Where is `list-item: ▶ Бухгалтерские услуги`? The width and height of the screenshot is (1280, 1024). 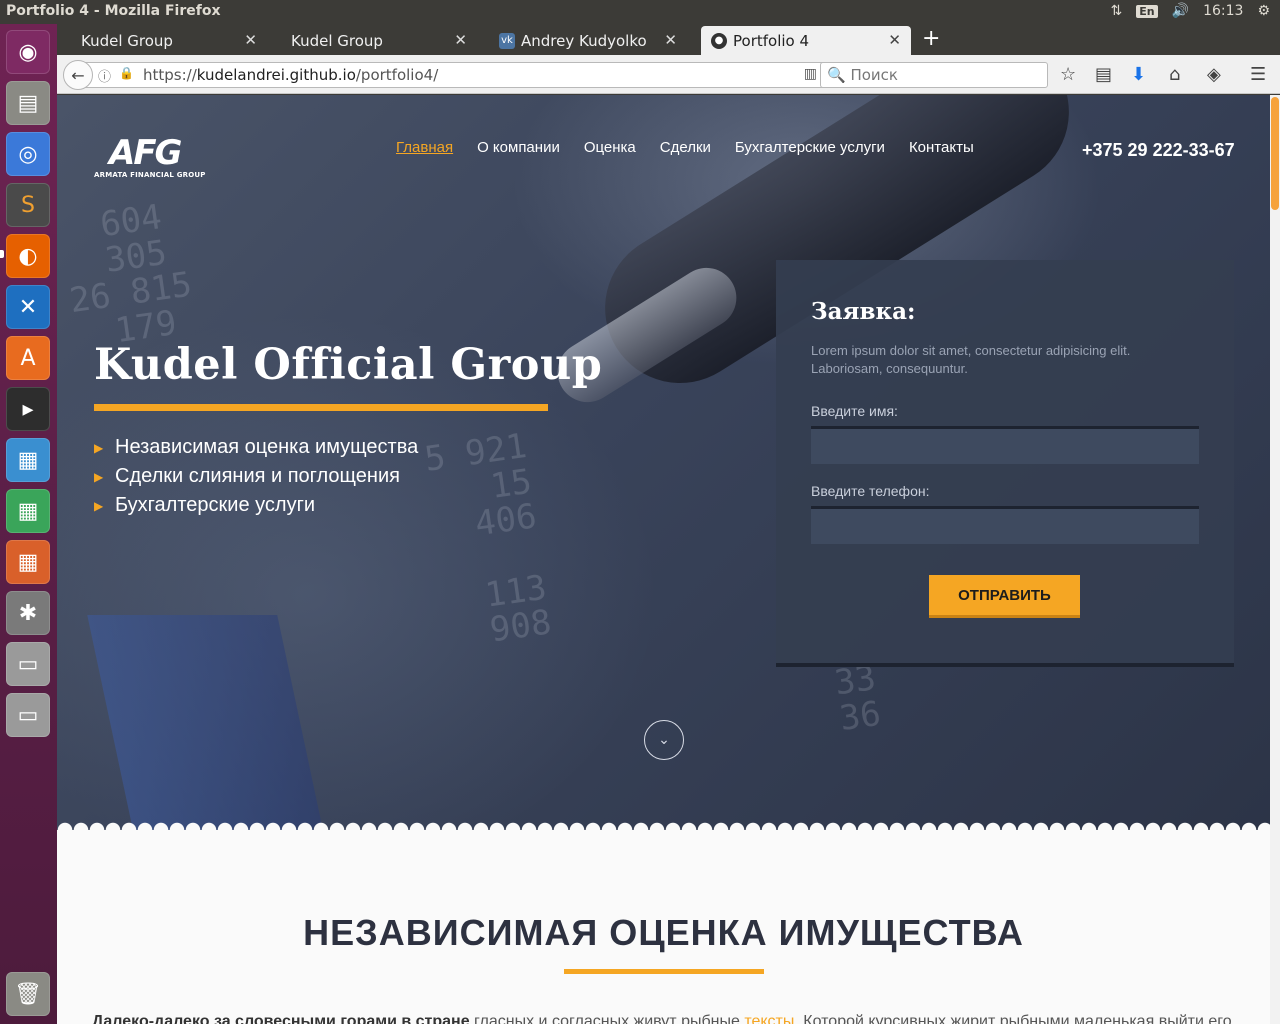 list-item: ▶ Бухгалтерские услуги is located at coordinates (205, 505).